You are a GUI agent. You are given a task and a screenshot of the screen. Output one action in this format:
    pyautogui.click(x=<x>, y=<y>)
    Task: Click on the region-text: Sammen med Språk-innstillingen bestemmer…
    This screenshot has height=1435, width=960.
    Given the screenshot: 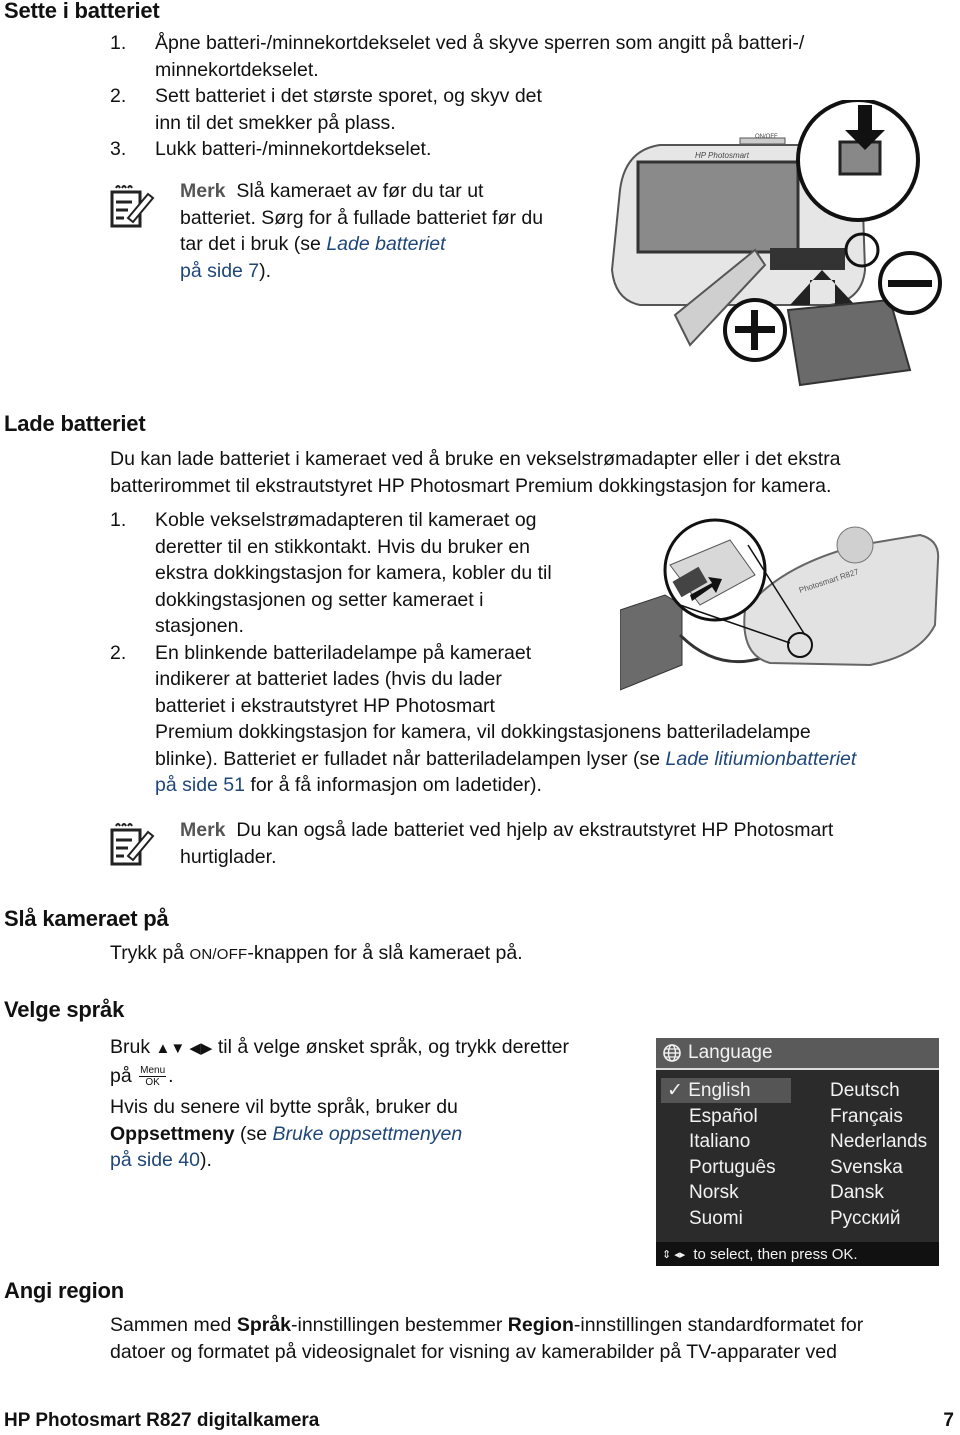 What is the action you would take?
    pyautogui.click(x=487, y=1338)
    